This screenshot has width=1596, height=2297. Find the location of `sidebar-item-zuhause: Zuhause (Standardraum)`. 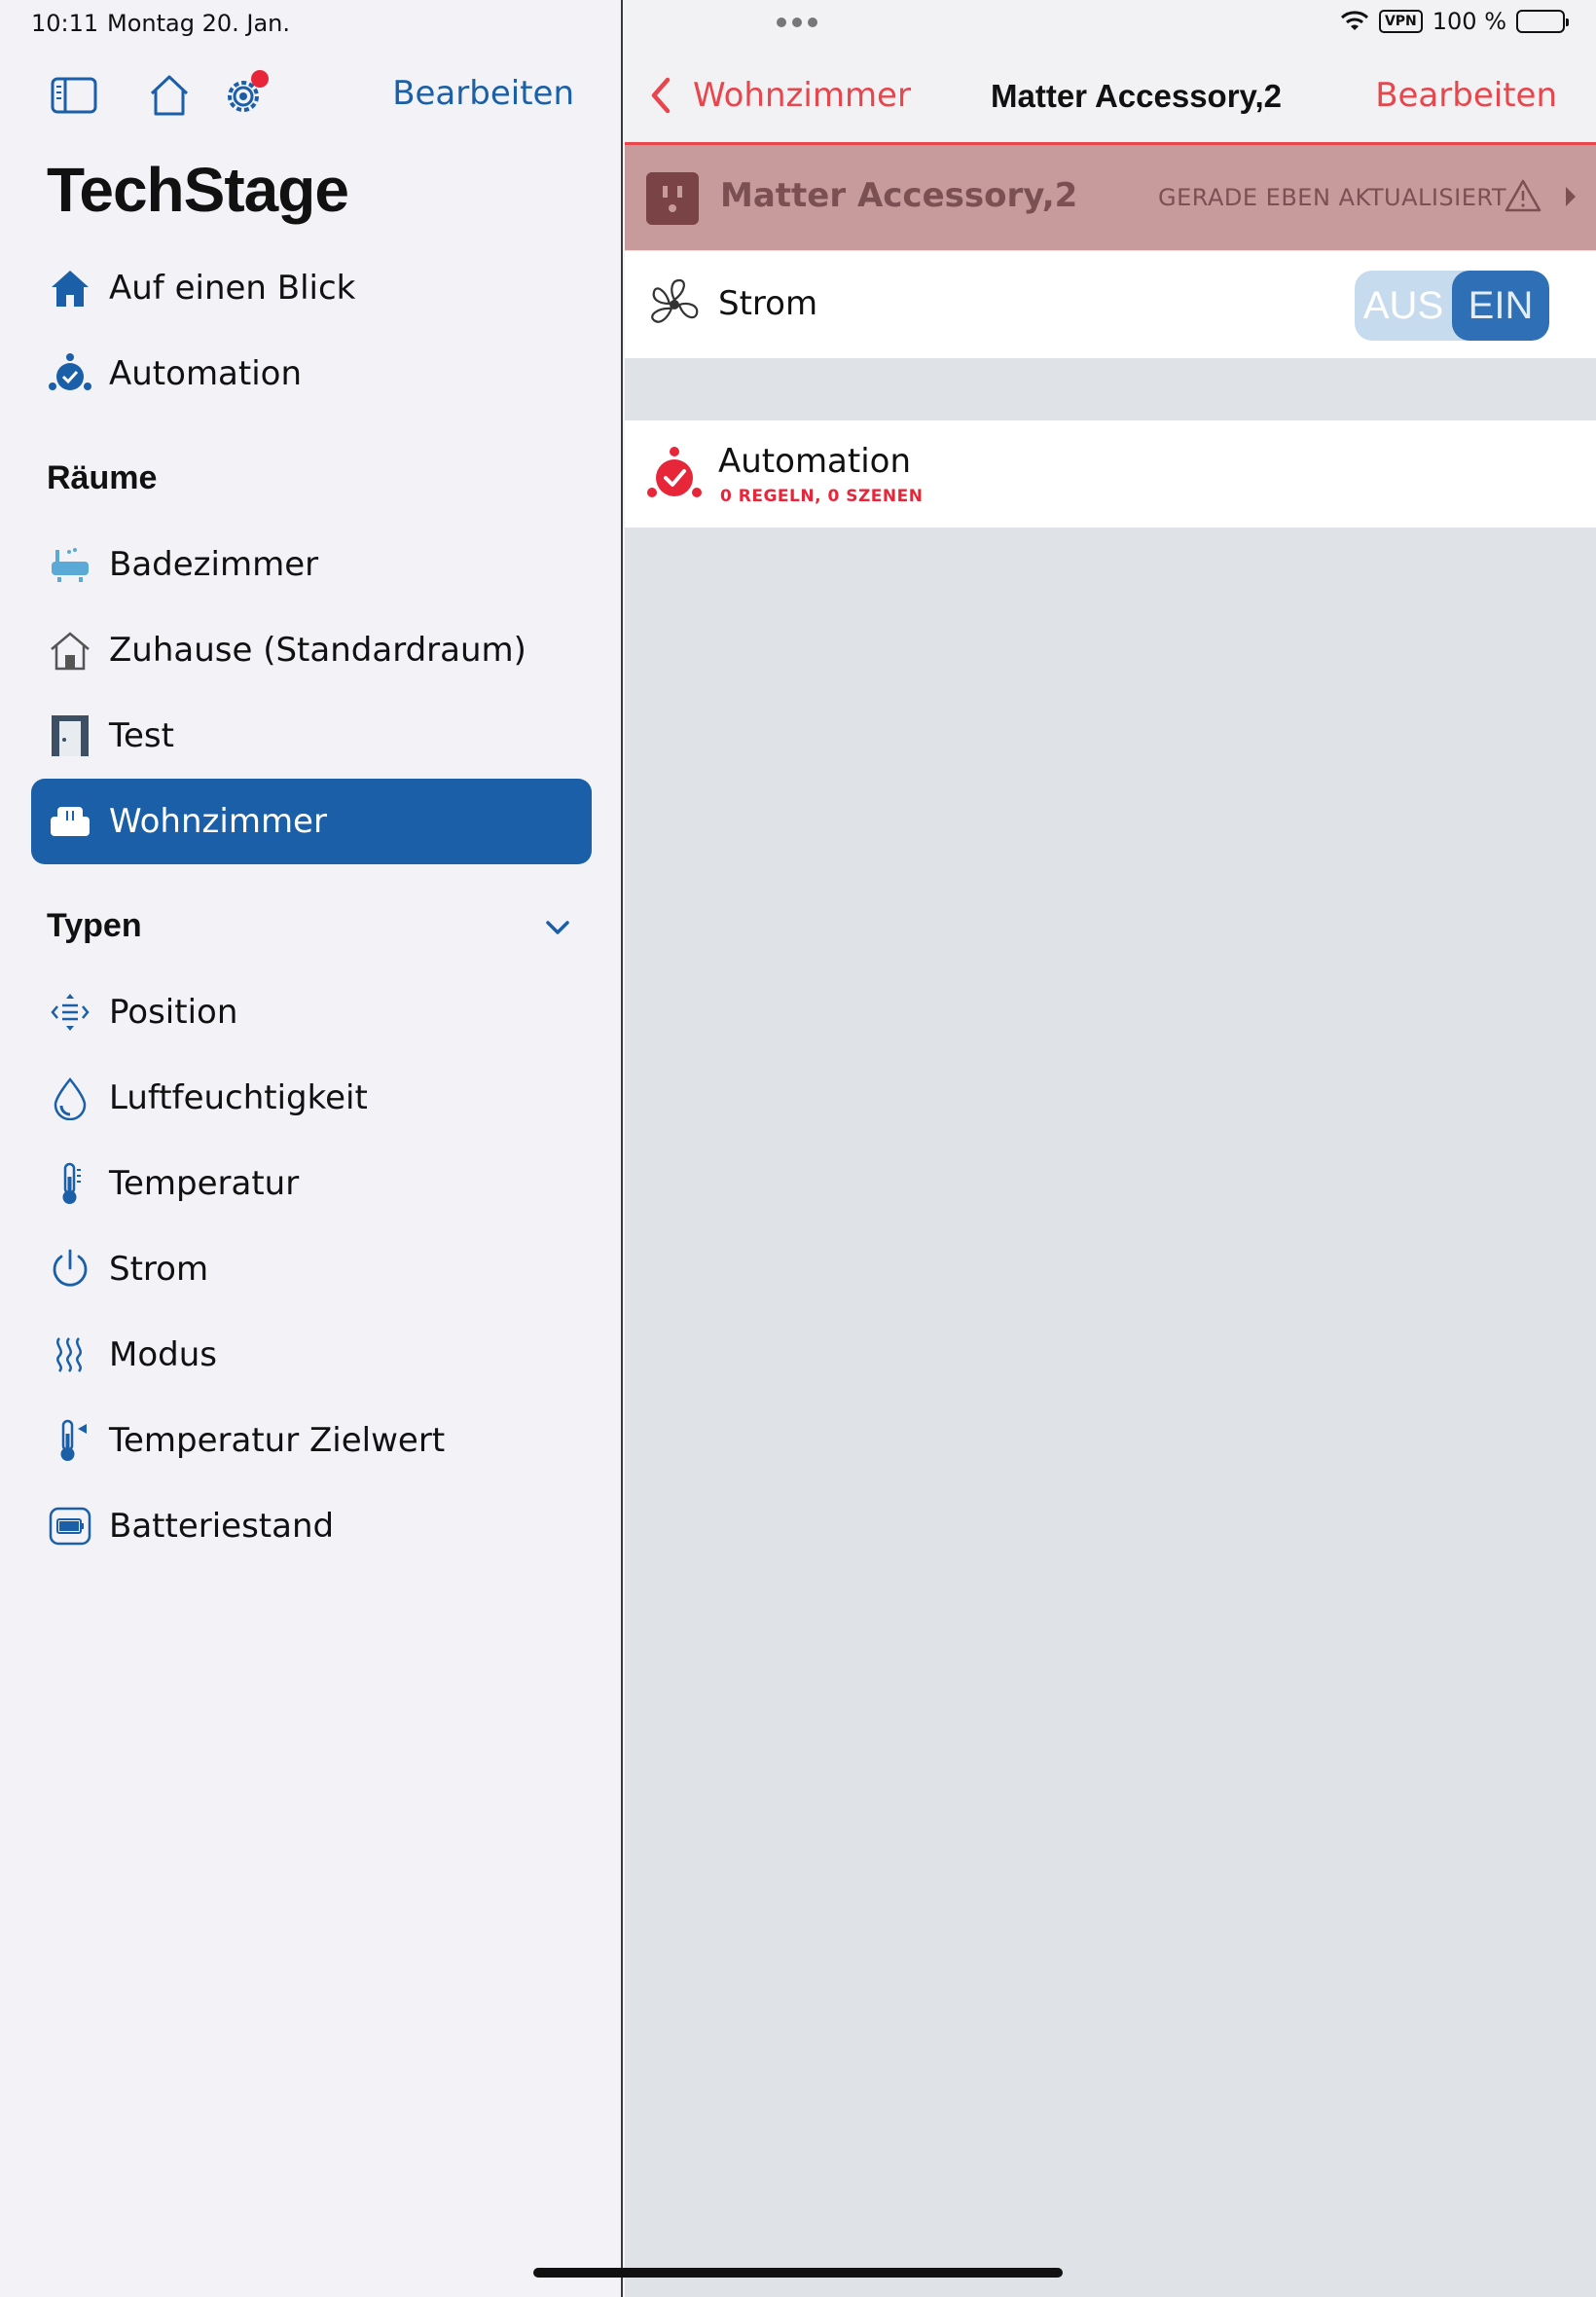

sidebar-item-zuhause: Zuhause (Standardraum) is located at coordinates (311, 650).